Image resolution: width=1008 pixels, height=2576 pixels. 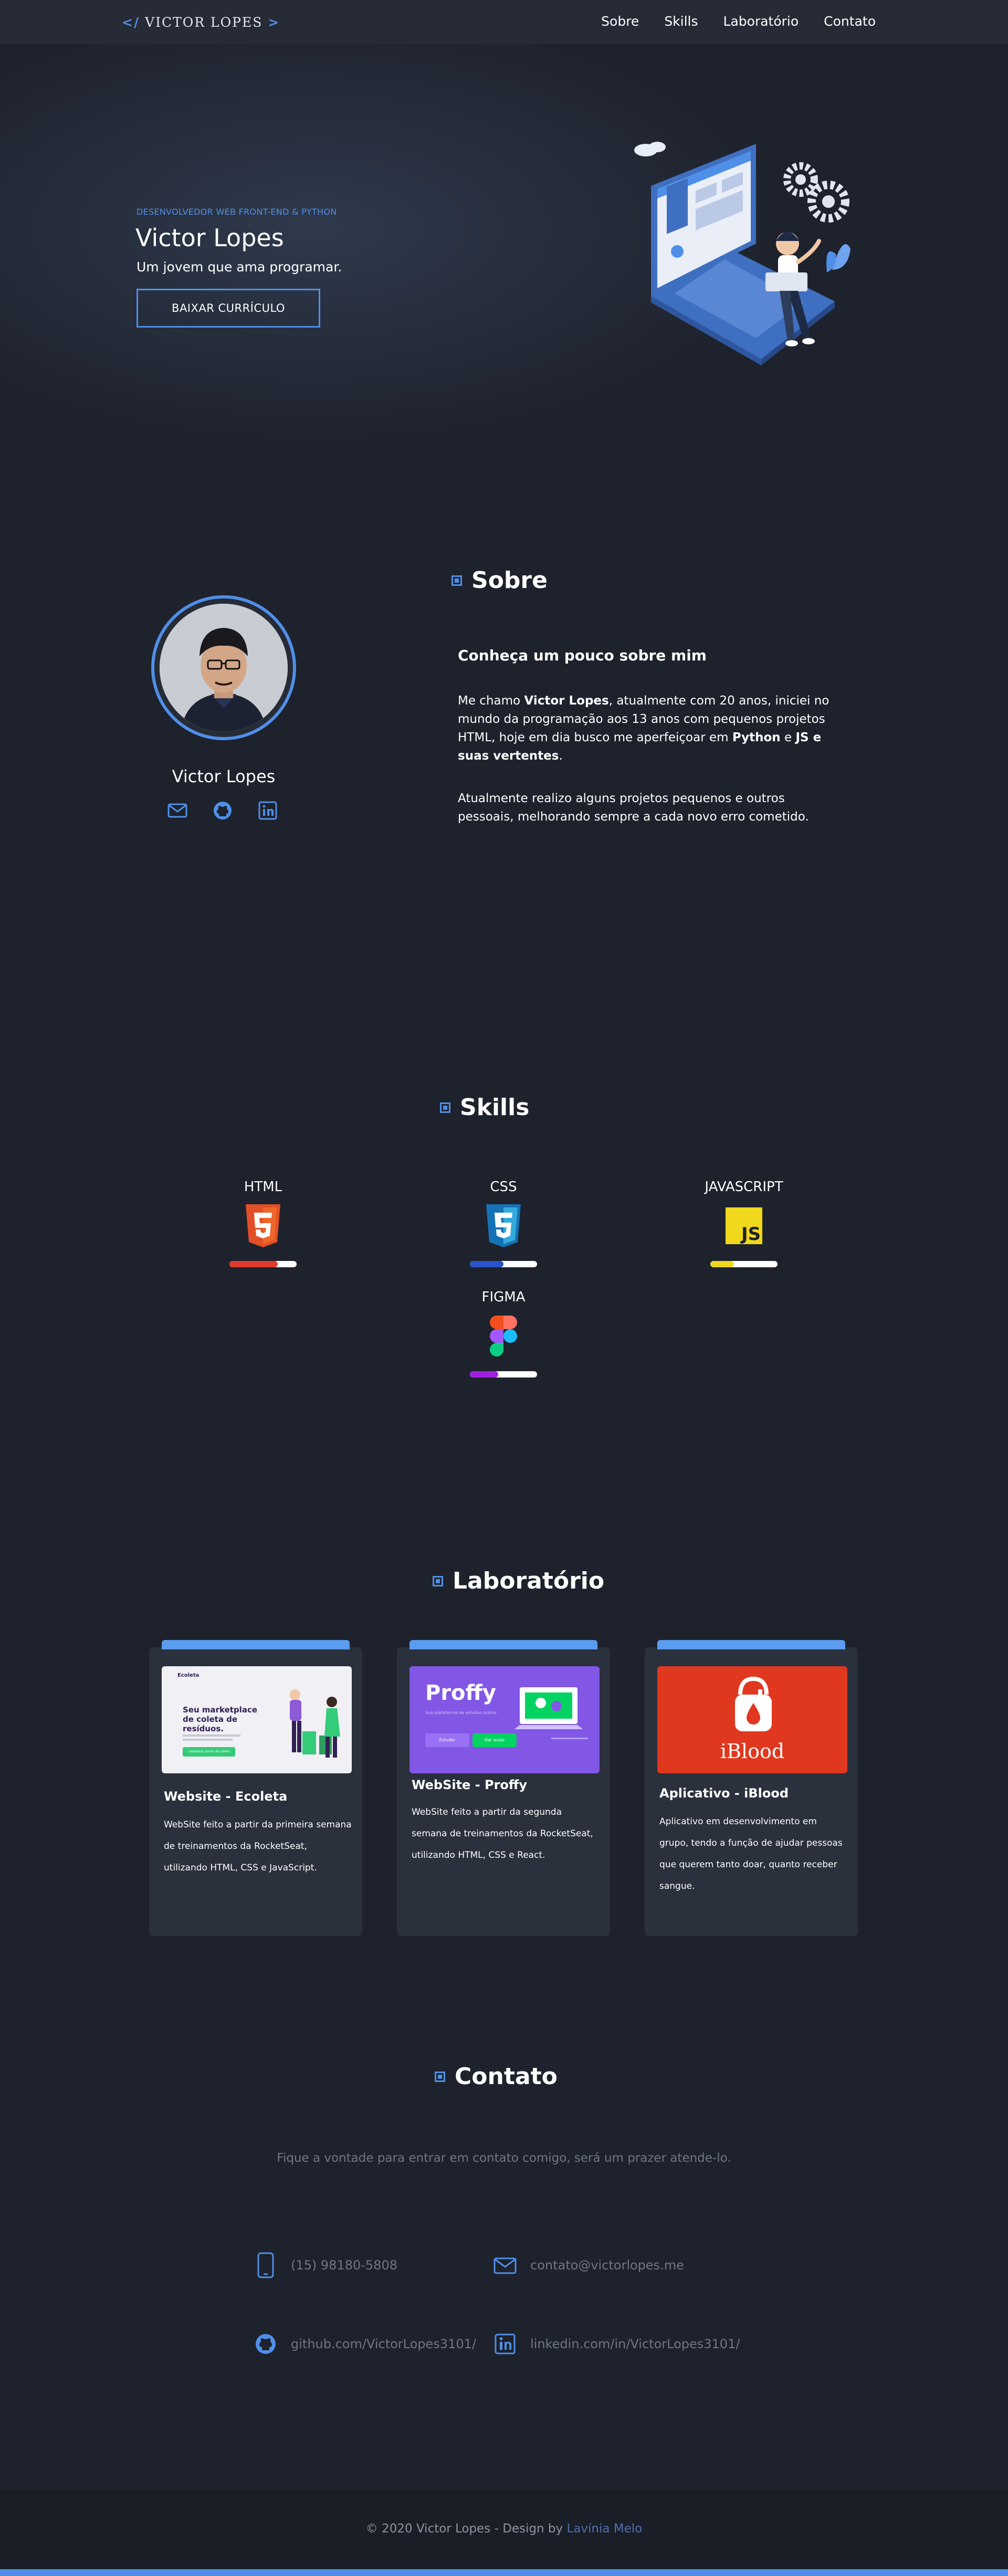 What do you see at coordinates (620, 22) in the screenshot?
I see `nav-link-sobre: Sobre` at bounding box center [620, 22].